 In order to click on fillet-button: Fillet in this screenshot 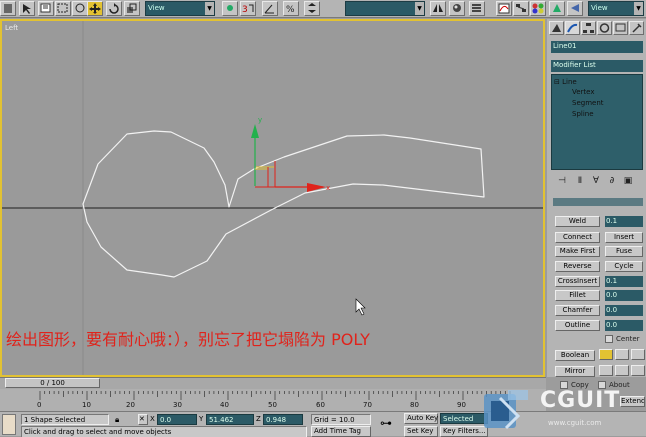, I will do `click(577, 295)`.